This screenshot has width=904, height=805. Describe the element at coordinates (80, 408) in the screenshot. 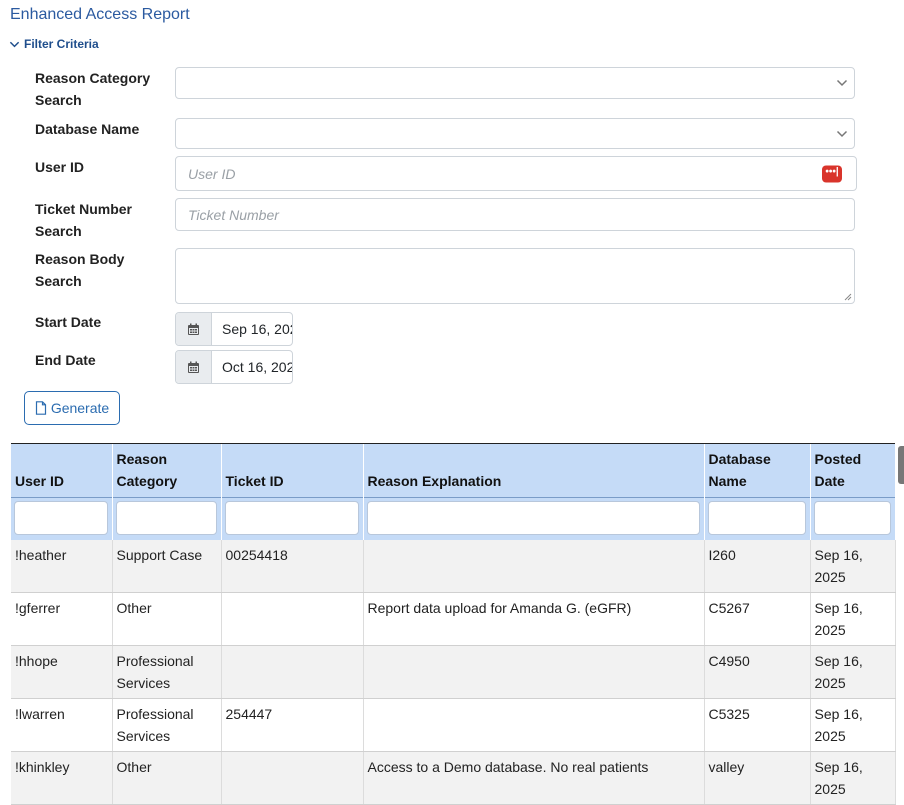

I see `generate-label: Generate` at that location.